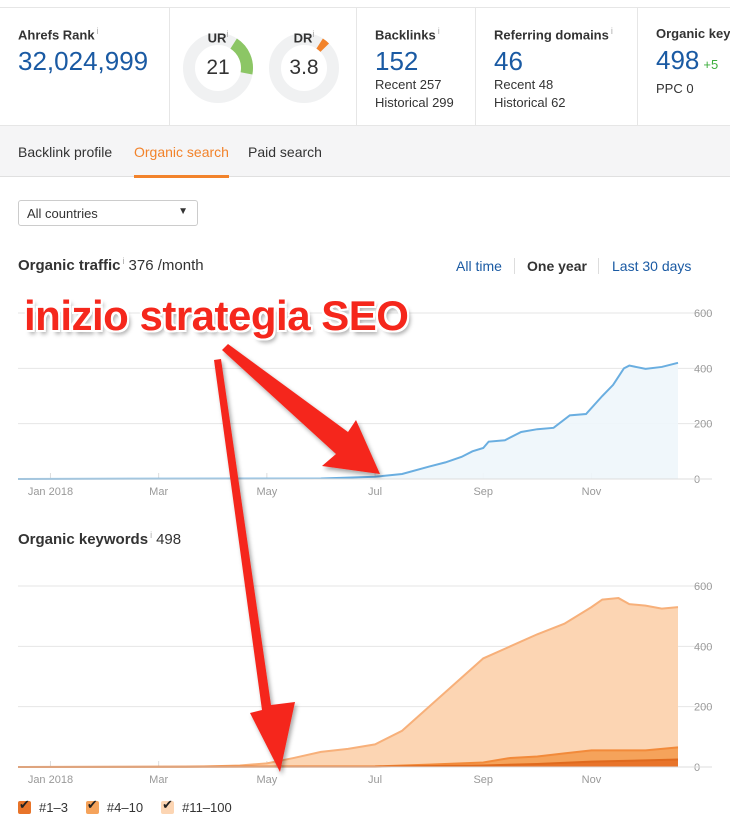 This screenshot has height=837, width=730. I want to click on organic-keywords-card: Organic keyw 498 +5 PPC 0, so click(684, 67).